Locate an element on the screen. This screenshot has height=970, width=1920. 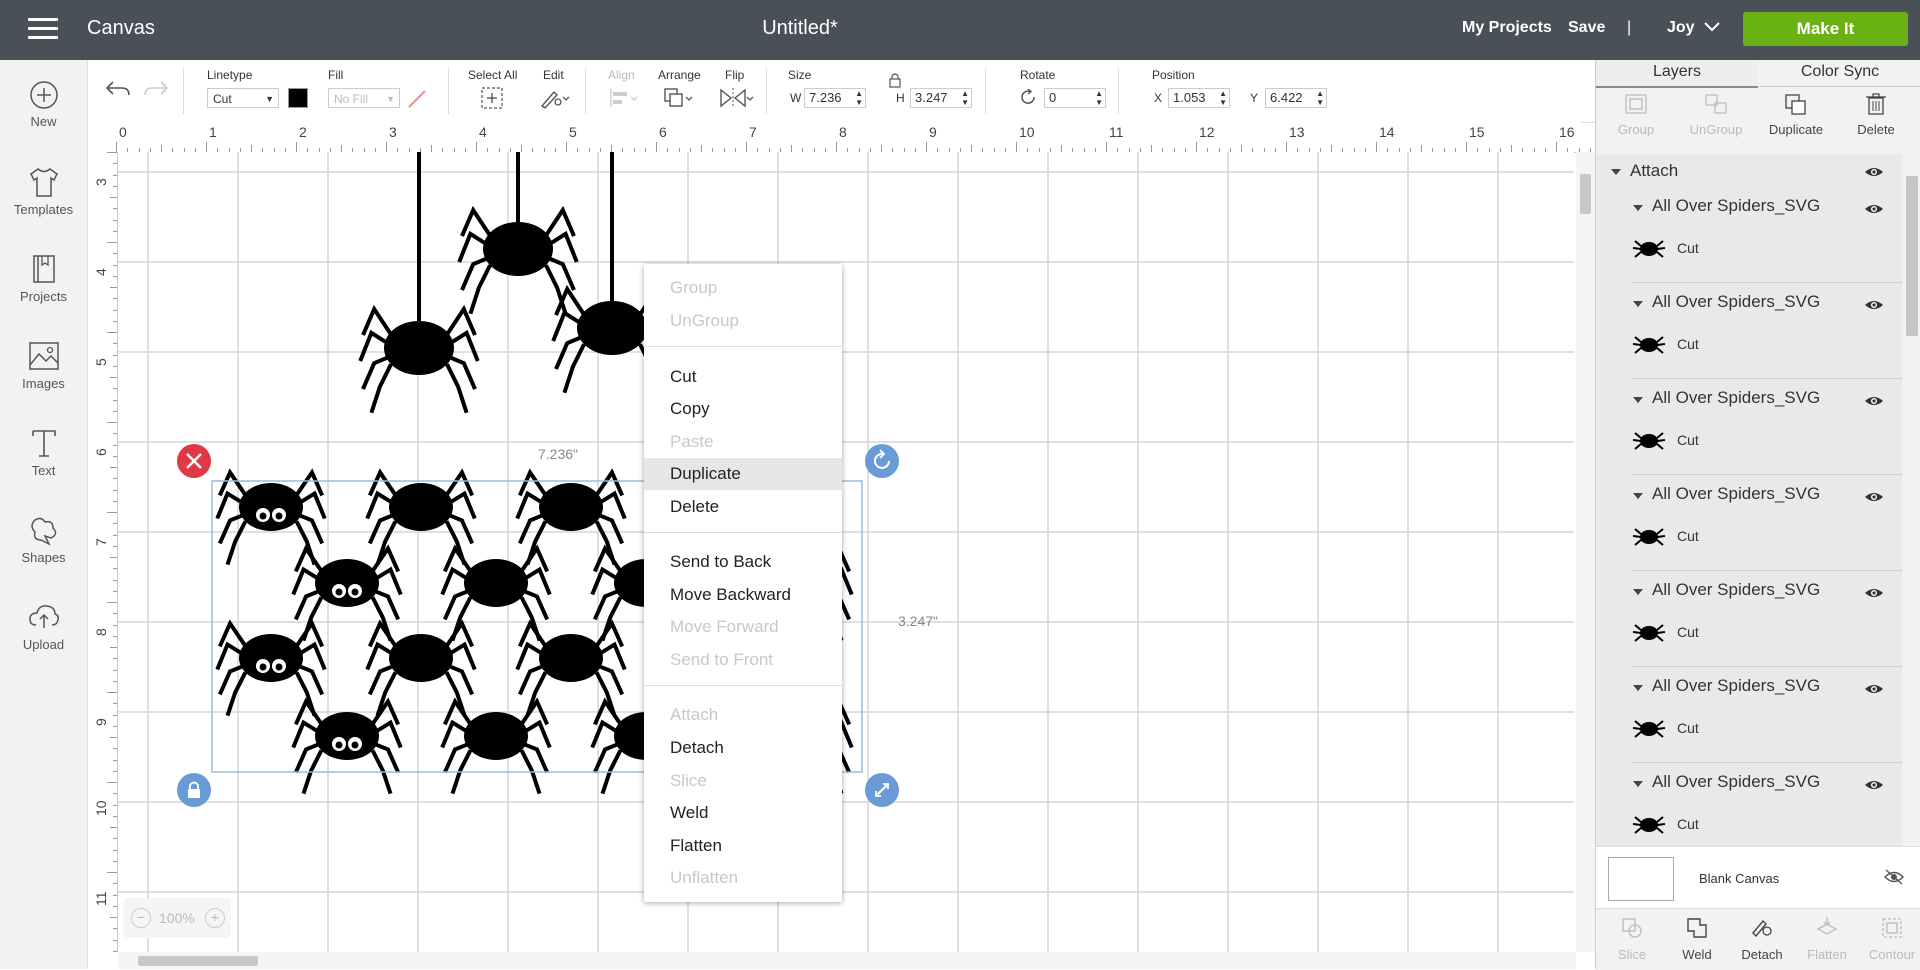
blank-canvas-row: Blank Canvas is located at coordinates (1758, 877).